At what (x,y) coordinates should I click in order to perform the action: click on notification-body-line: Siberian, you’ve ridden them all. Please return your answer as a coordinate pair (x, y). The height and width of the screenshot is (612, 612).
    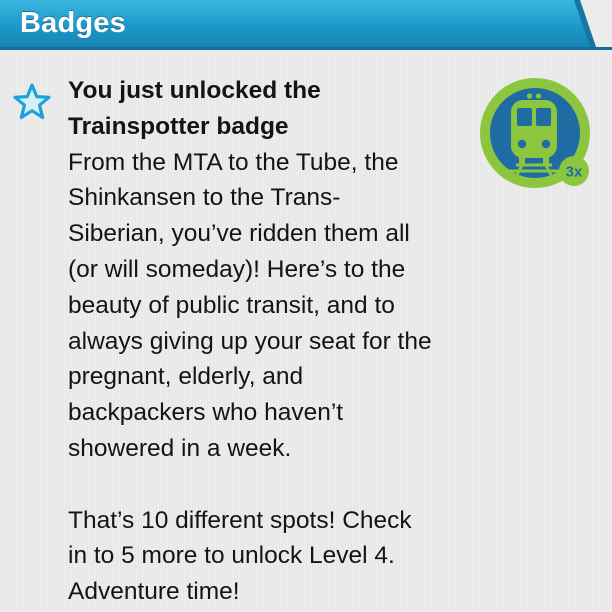
    Looking at the image, I should click on (239, 234).